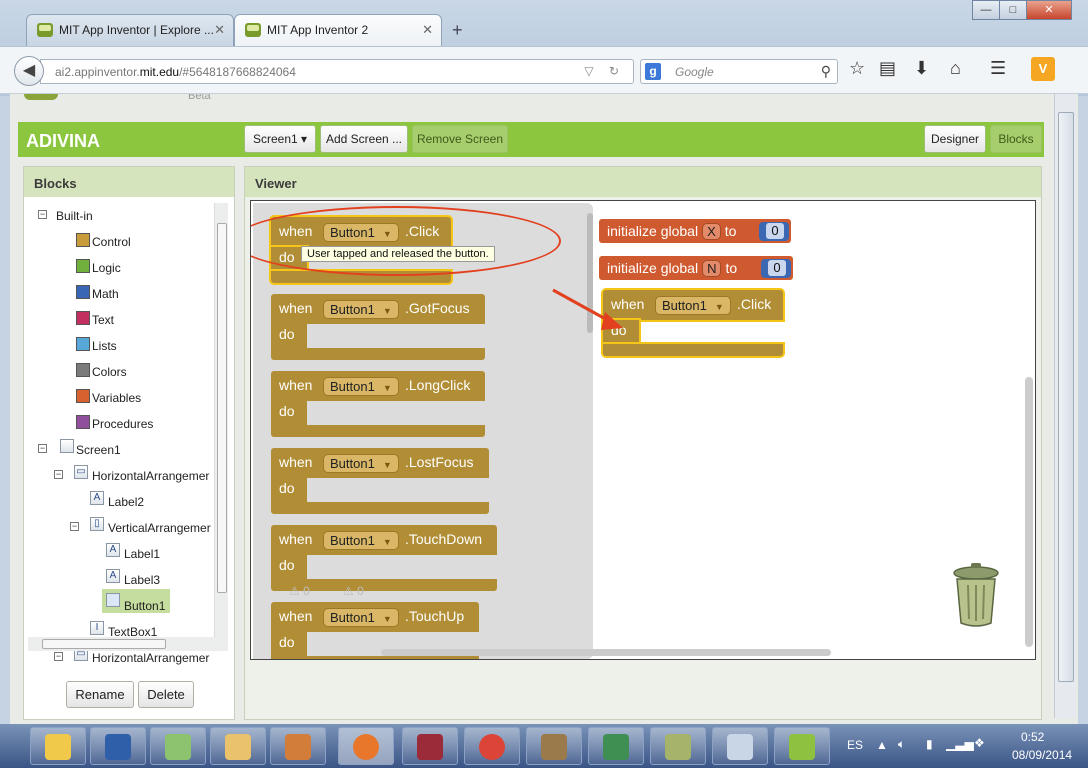 The width and height of the screenshot is (1088, 768). Describe the element at coordinates (378, 405) in the screenshot. I see `event-block-longclick: when Button1 ▼ .LongClick do` at that location.